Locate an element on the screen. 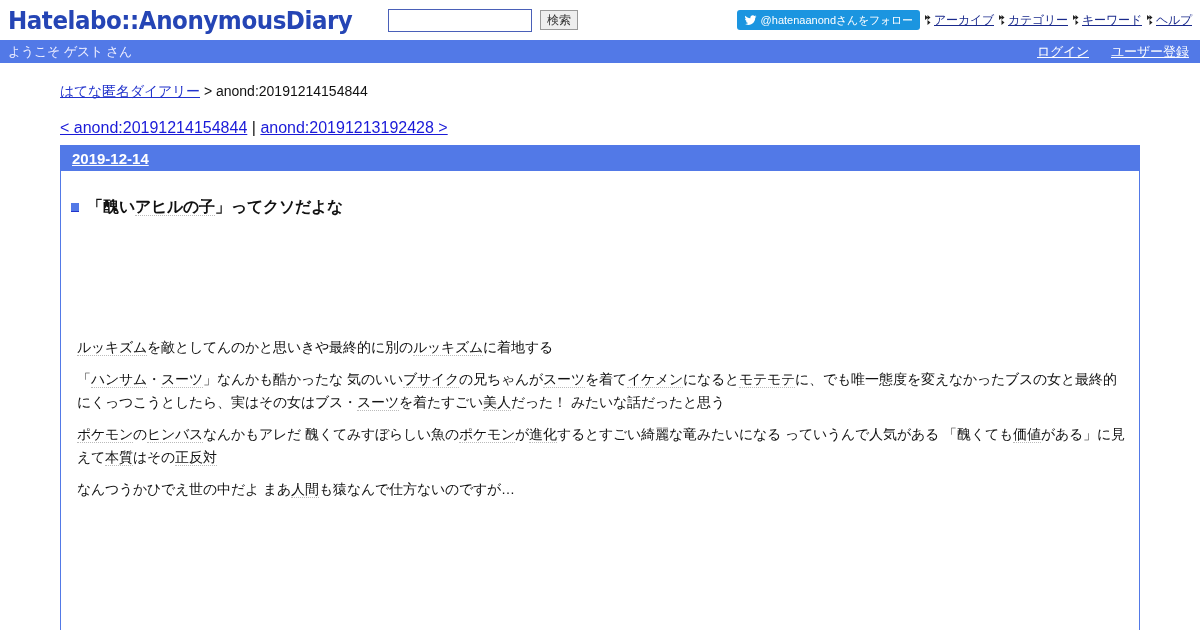 The image size is (1200, 630). keyword-link: 正反対 is located at coordinates (196, 457).